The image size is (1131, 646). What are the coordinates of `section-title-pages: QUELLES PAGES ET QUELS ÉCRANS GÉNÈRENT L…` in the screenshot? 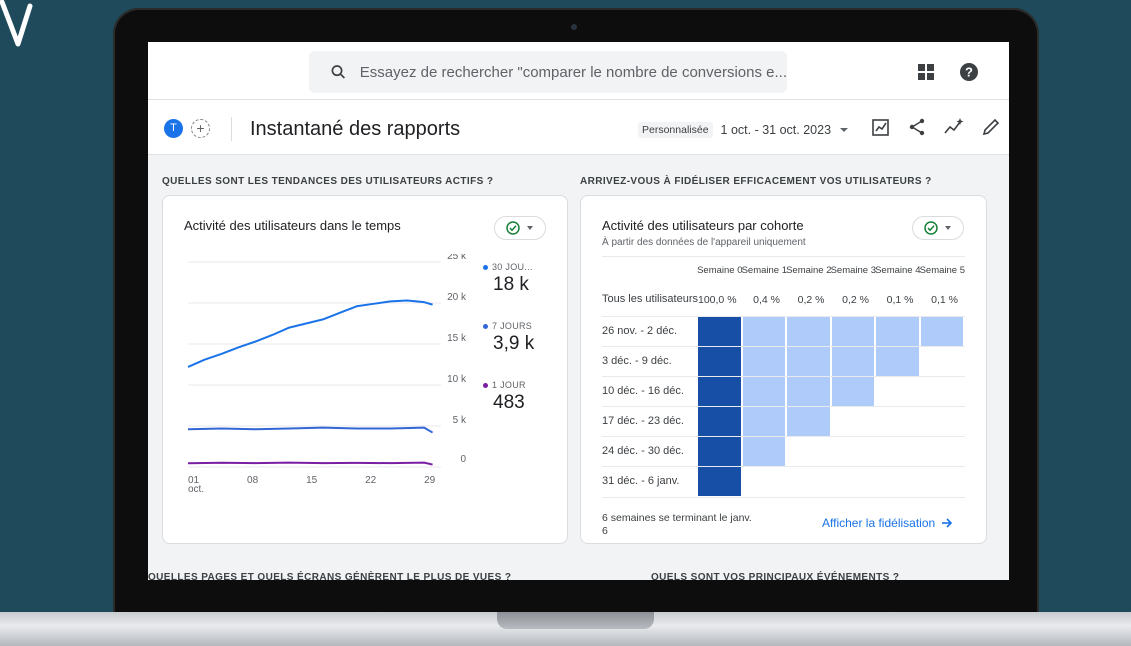 It's located at (330, 576).